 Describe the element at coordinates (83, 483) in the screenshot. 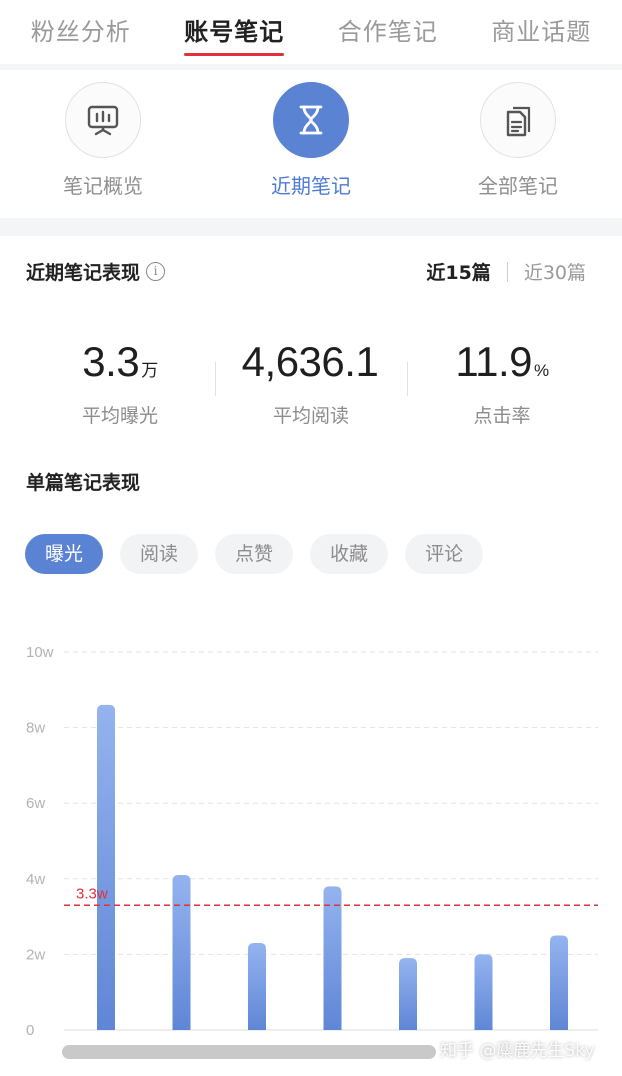

I see `single-note-title: 单篇笔记表现` at that location.